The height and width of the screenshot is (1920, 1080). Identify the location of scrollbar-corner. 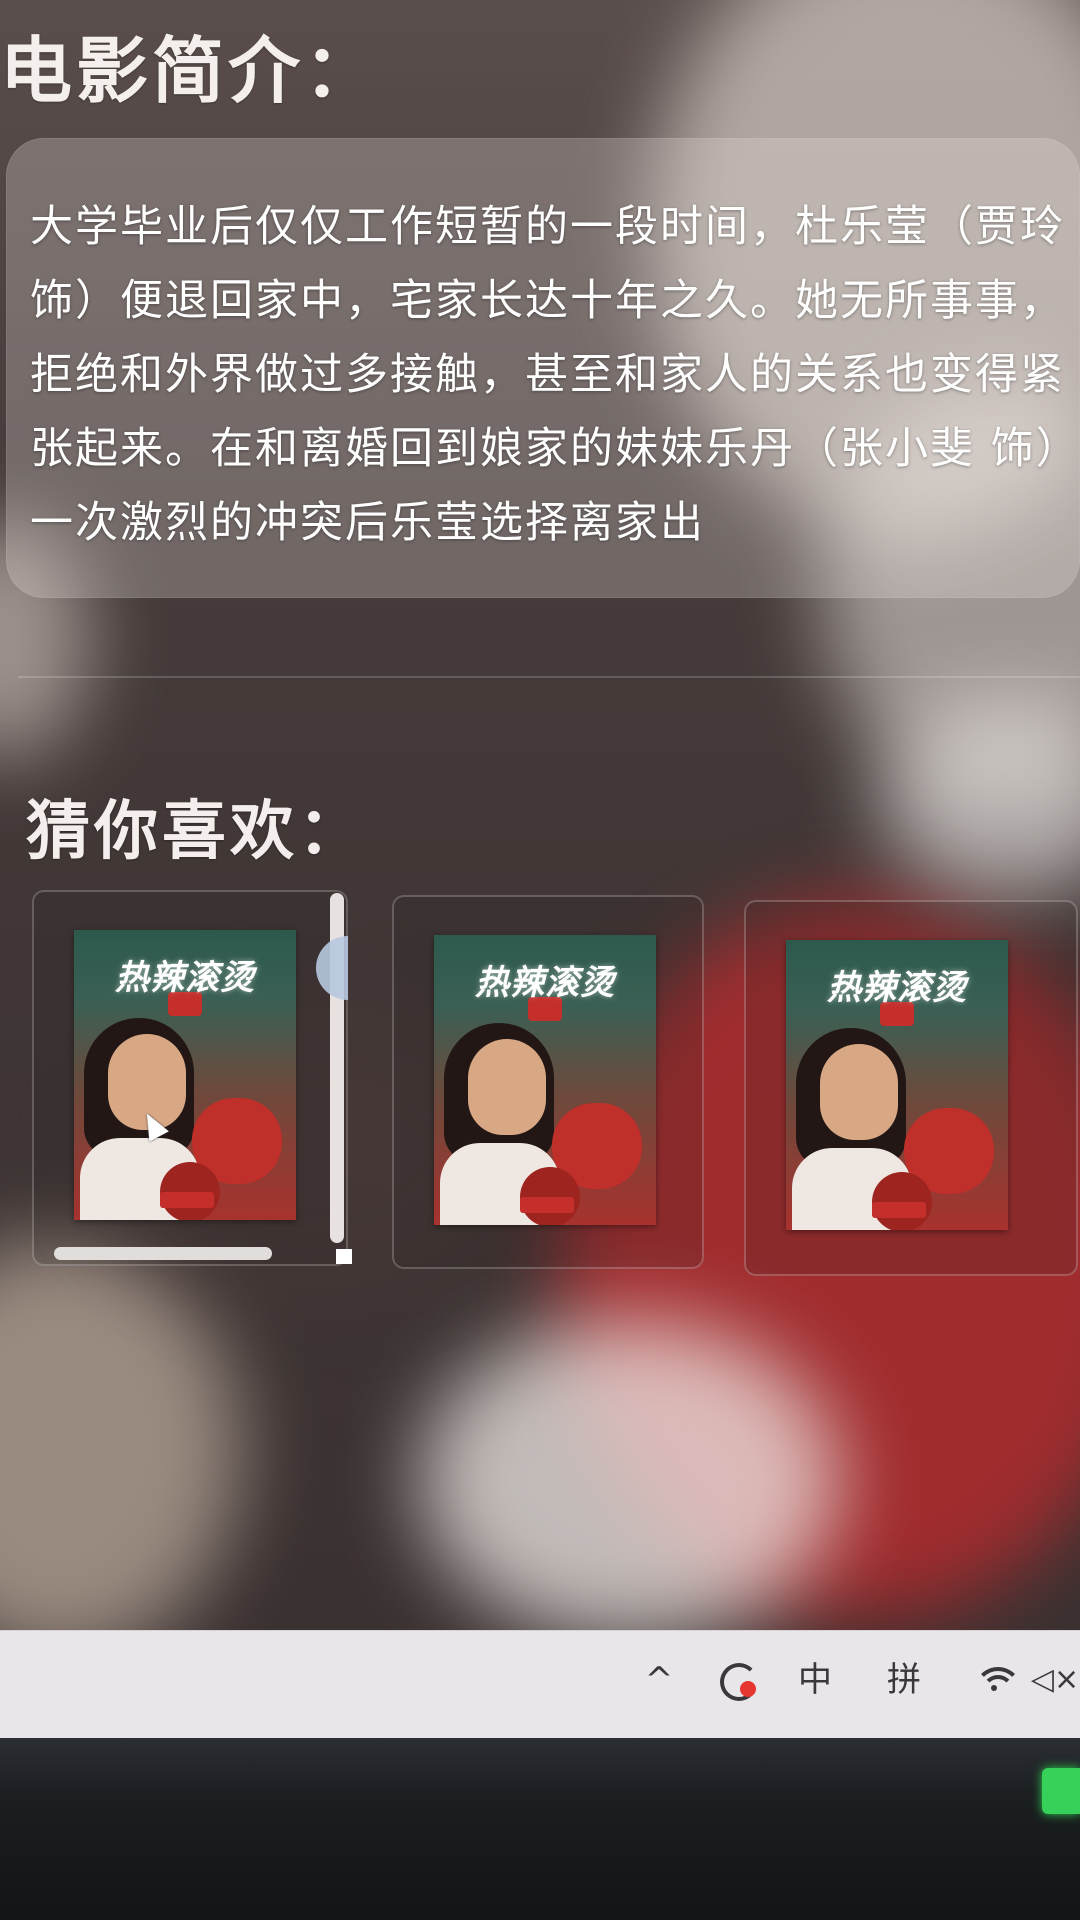
(344, 1256).